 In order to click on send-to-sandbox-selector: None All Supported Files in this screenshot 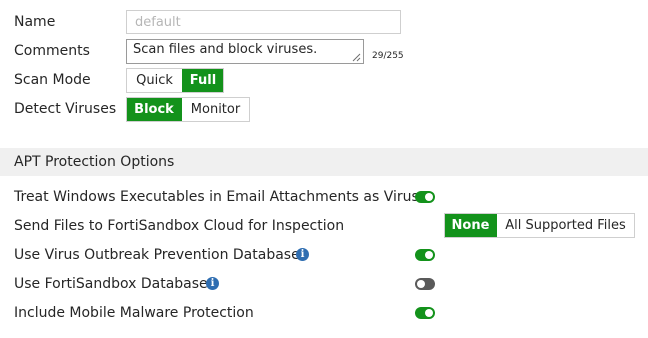, I will do `click(539, 225)`.